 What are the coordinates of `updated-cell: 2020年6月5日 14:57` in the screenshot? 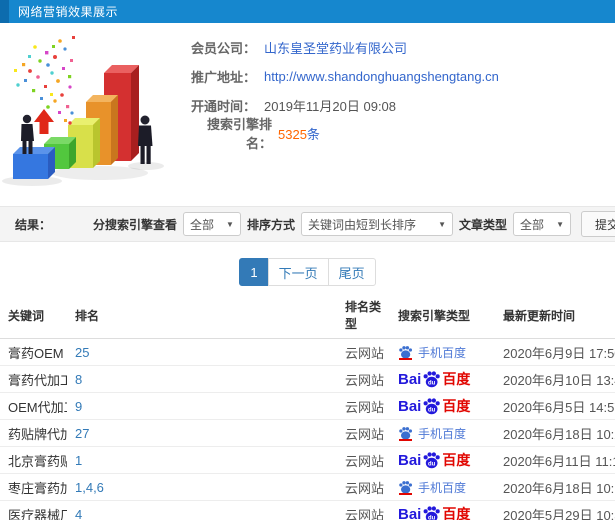 It's located at (555, 406).